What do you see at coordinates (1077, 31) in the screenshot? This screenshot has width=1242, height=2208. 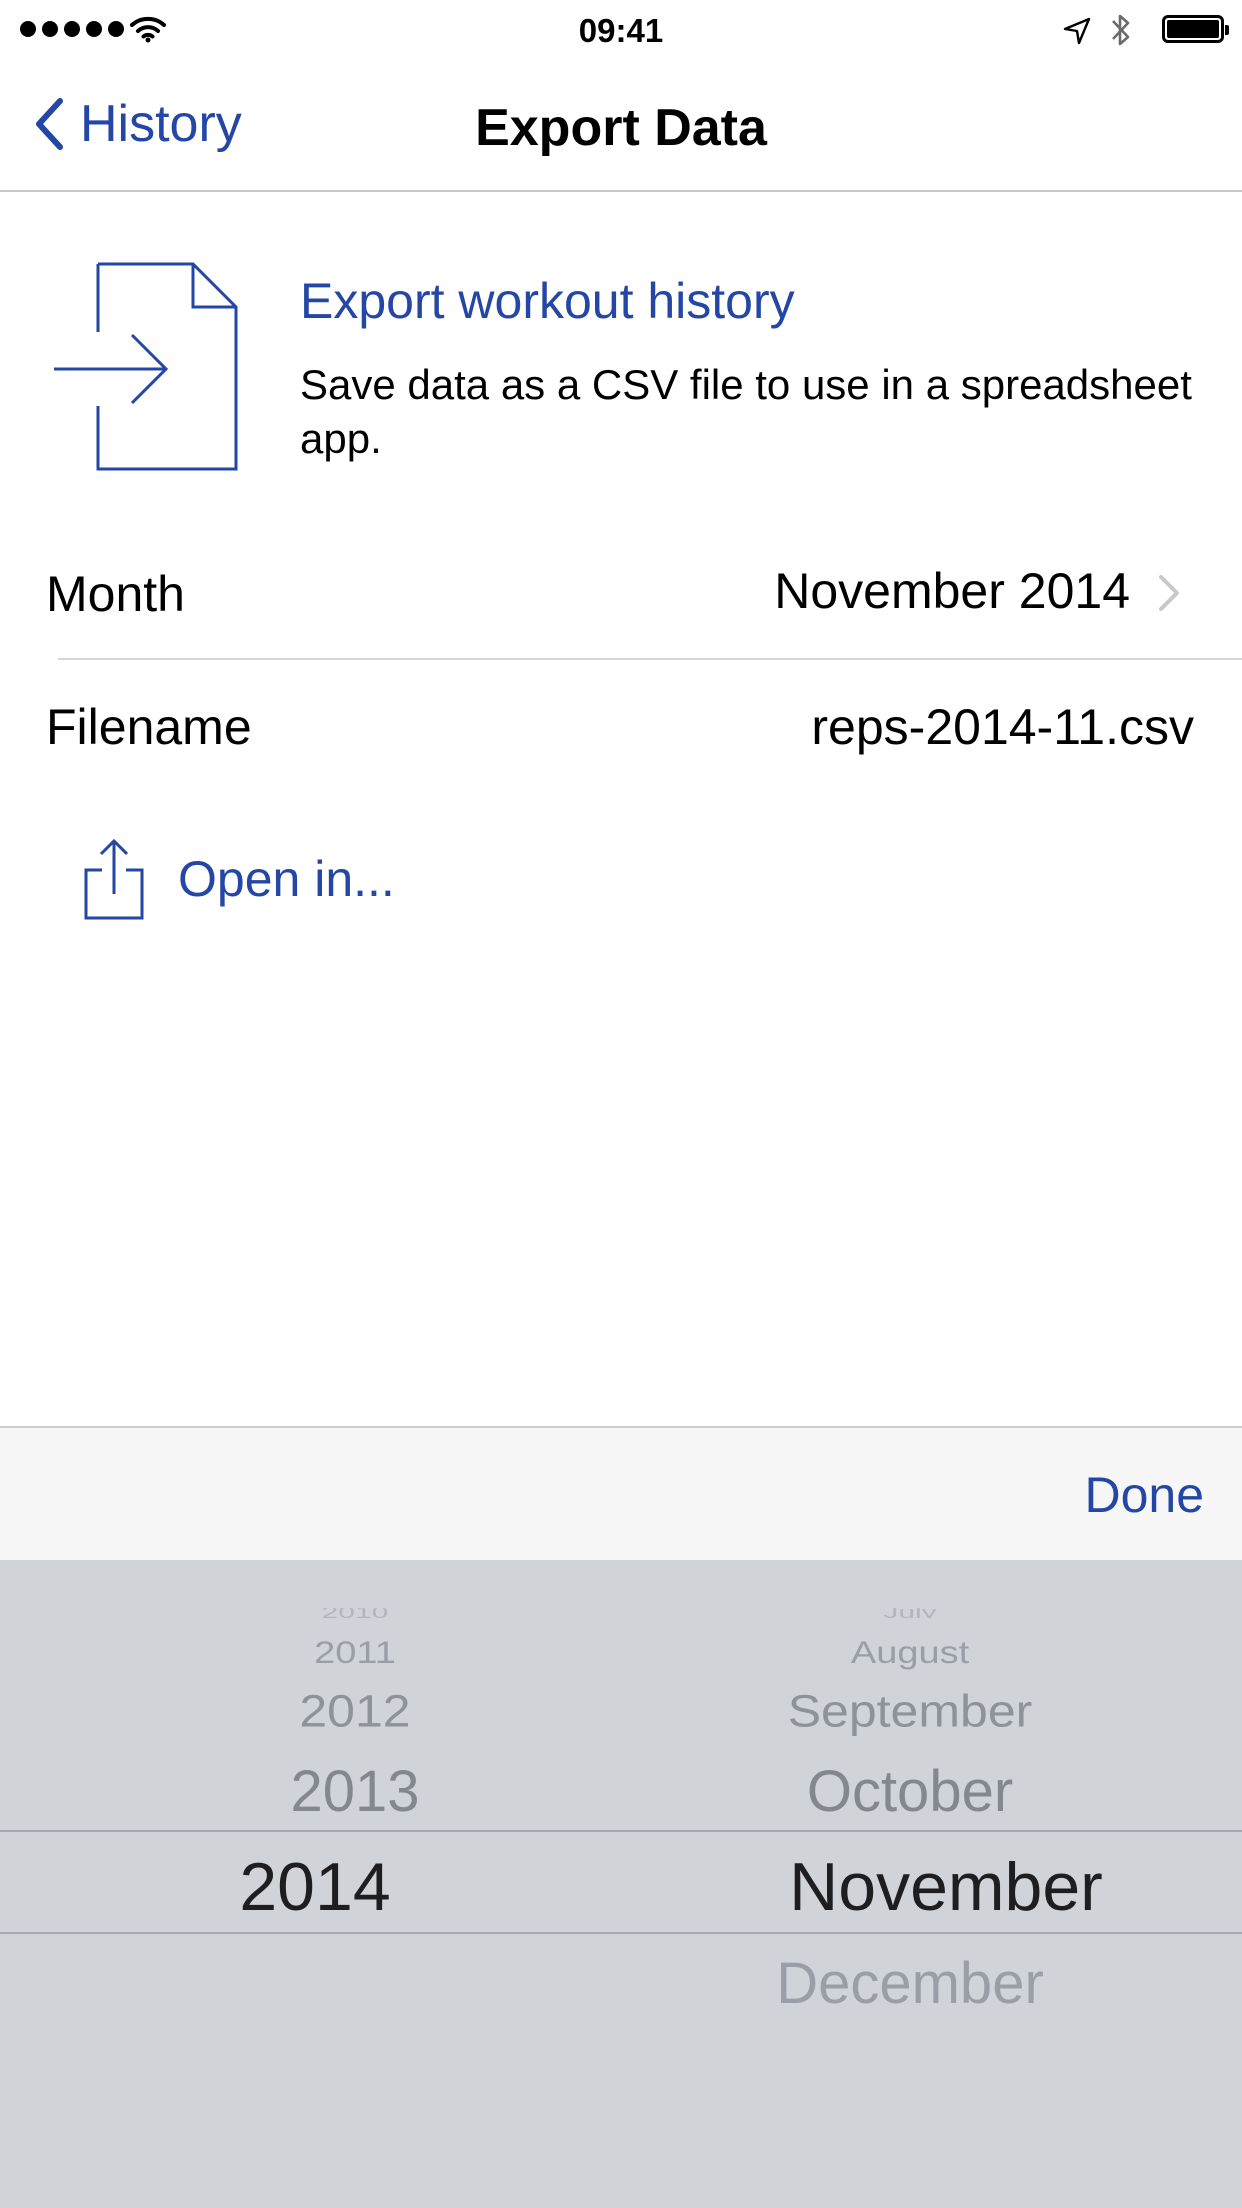 I see `location-arrow-icon` at bounding box center [1077, 31].